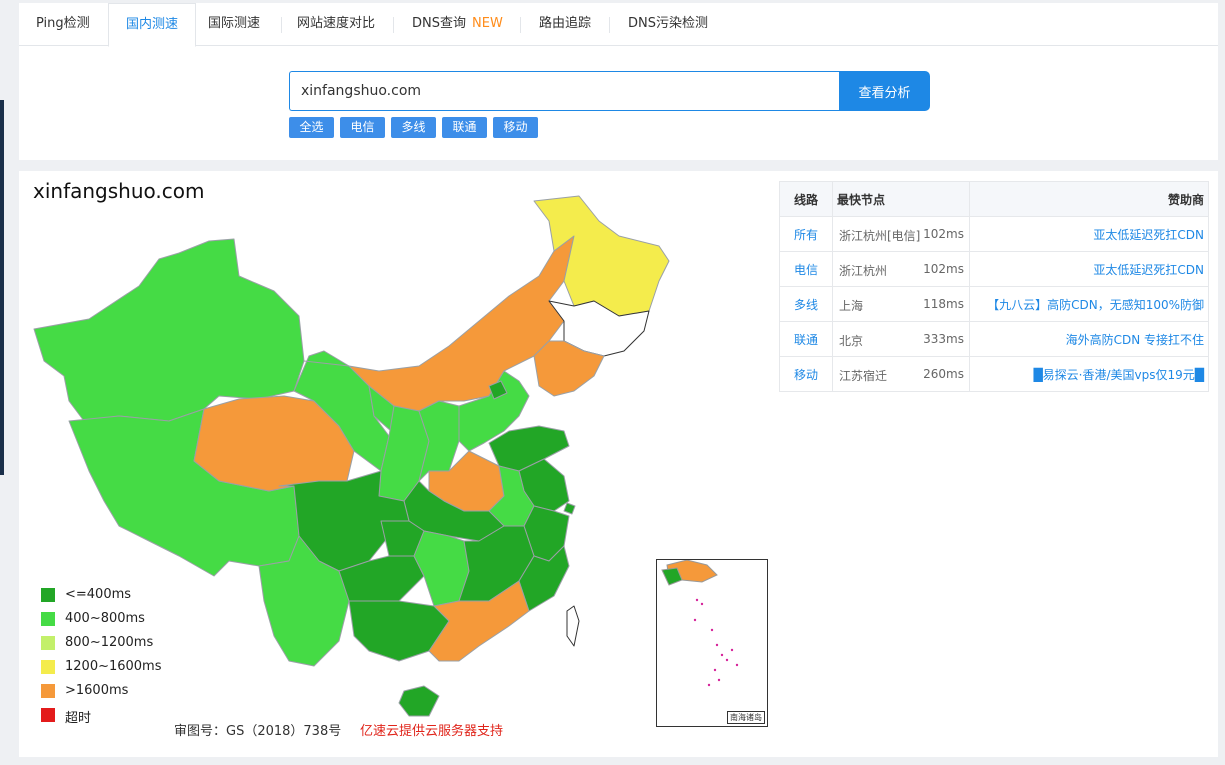 The image size is (1225, 765). I want to click on table-row: 电信 浙江杭州 102ms 亚太低延迟死扛CDN, so click(994, 269).